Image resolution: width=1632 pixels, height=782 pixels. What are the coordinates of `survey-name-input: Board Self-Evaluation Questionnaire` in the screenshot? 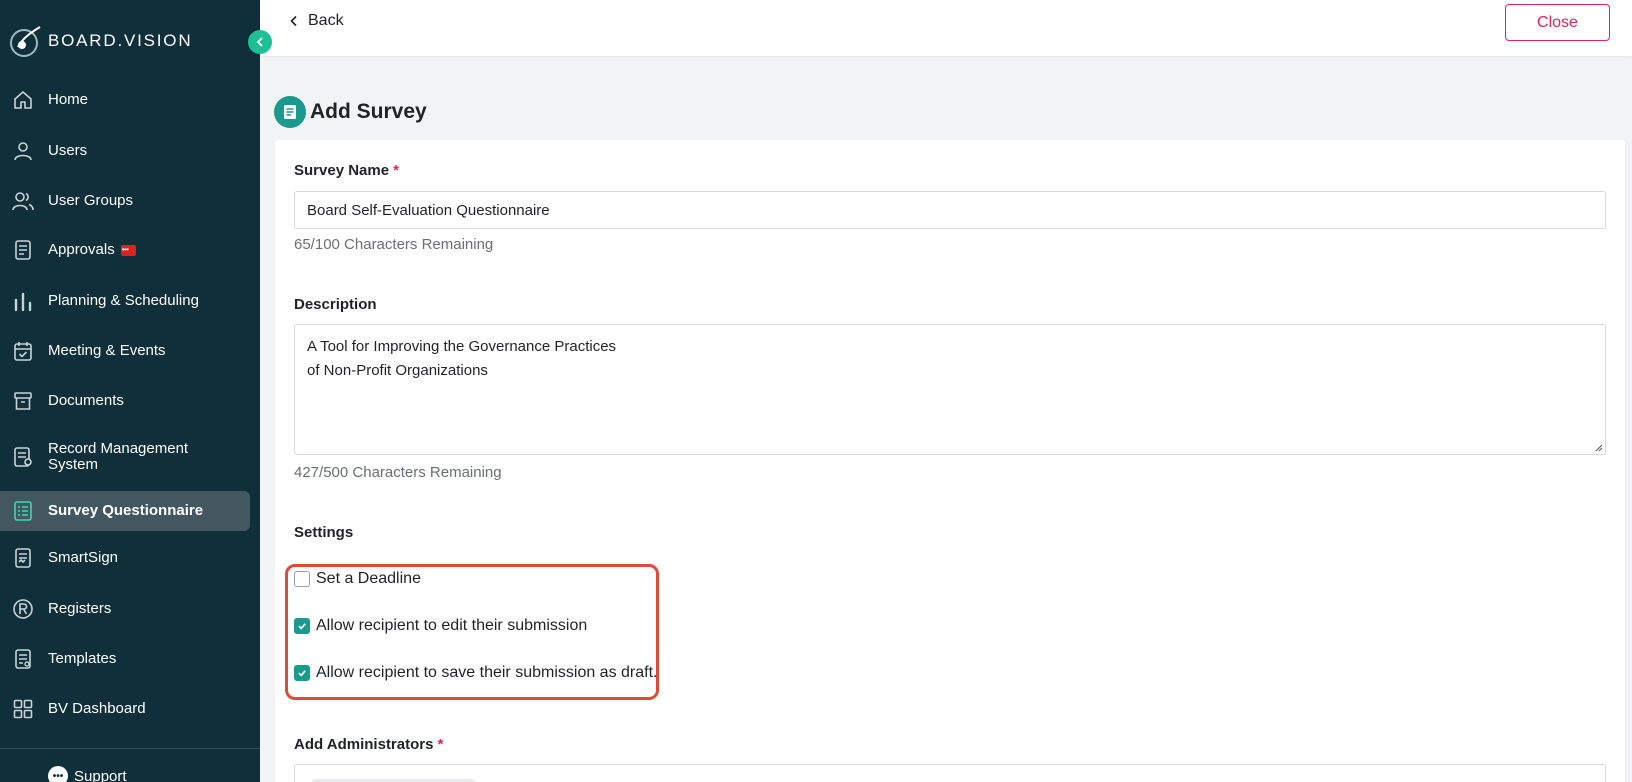 It's located at (950, 210).